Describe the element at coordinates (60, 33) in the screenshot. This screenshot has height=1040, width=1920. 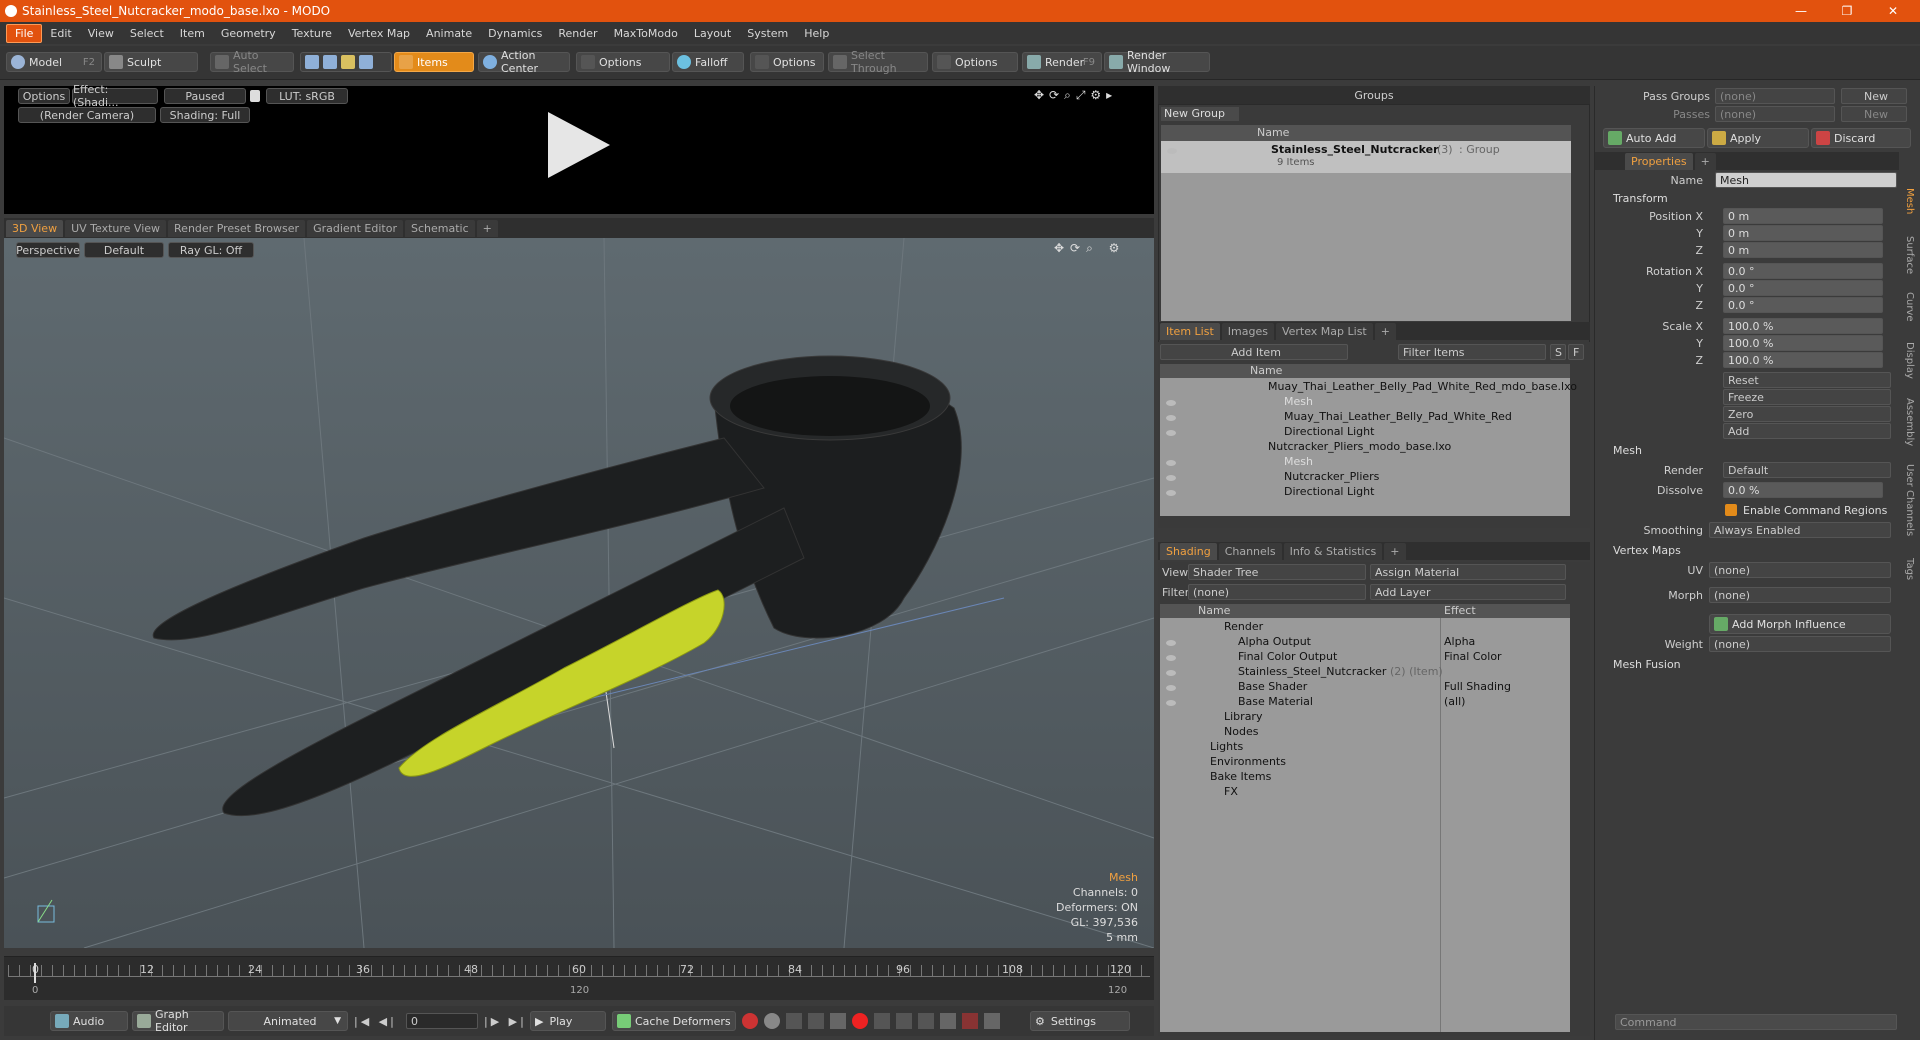
I see `menu-edit: Edit` at that location.